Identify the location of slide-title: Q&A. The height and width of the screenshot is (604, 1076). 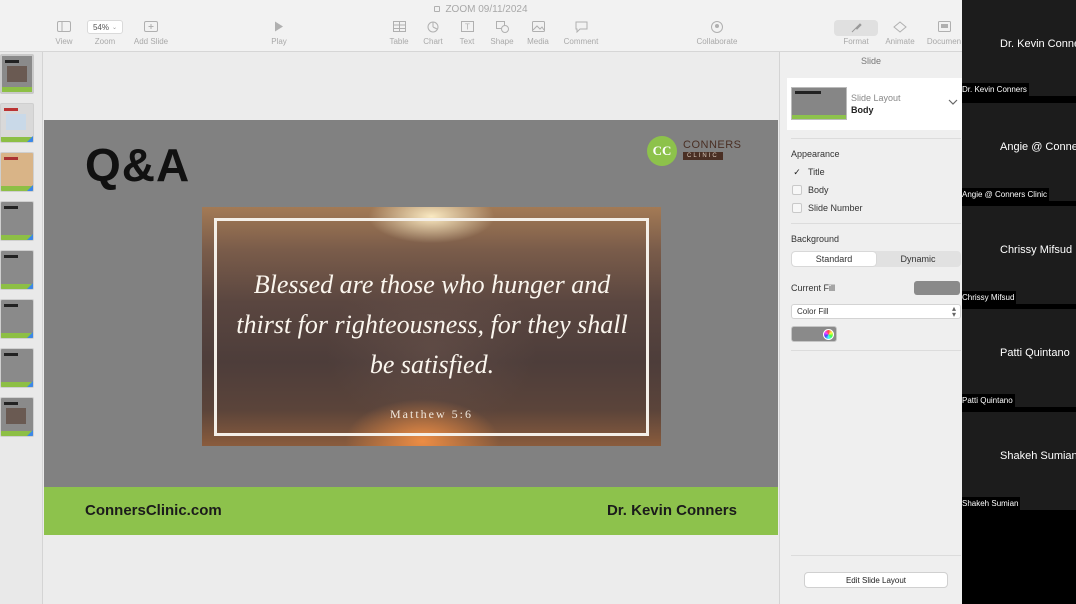
(137, 165).